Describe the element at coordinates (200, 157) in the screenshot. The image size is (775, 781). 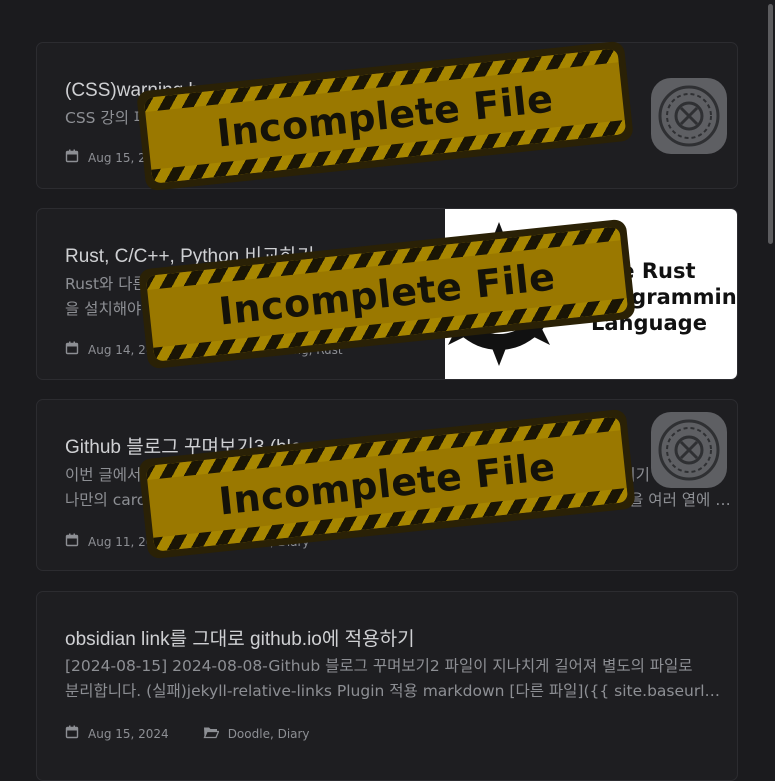
I see `post-meta: Aug 15, 2024 Programming, css` at that location.